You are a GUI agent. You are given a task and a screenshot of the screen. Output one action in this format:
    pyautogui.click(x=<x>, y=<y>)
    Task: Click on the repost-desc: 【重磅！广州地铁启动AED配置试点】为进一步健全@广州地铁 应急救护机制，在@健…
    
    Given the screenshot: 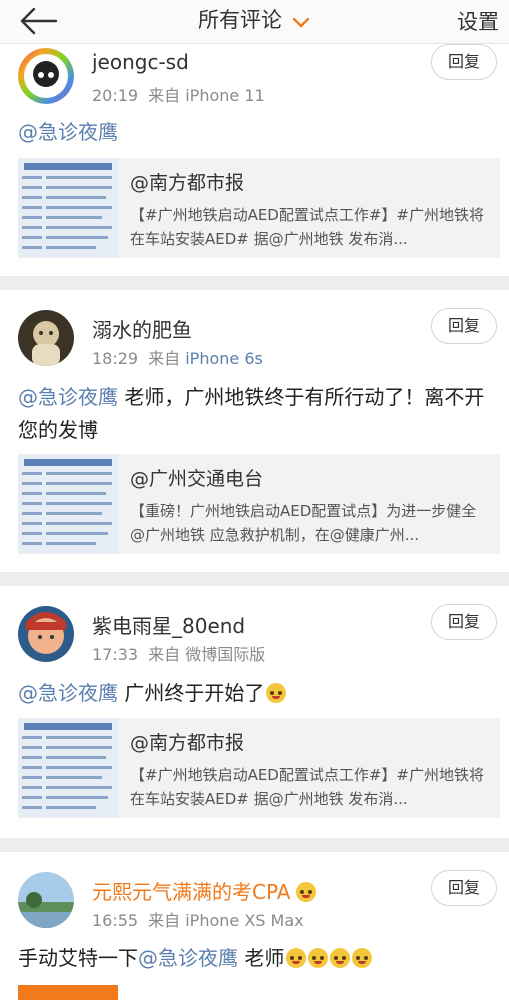 What is the action you would take?
    pyautogui.click(x=303, y=523)
    